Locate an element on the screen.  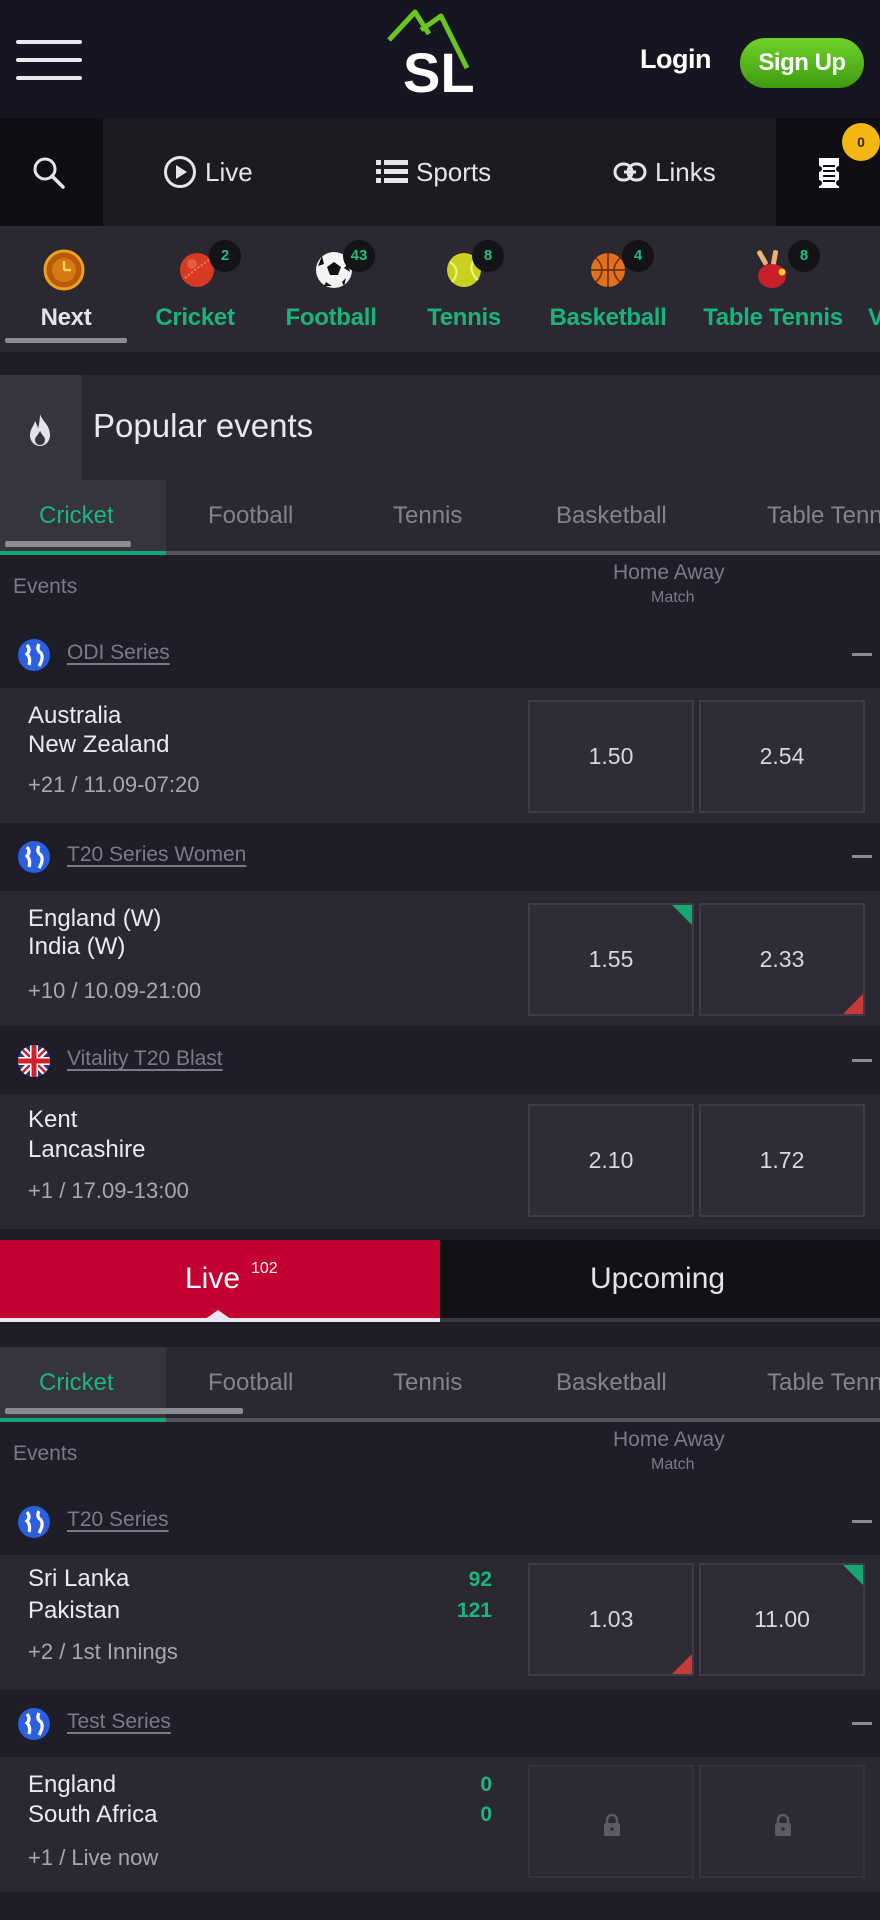
home-team: Kent is located at coordinates (53, 1119).